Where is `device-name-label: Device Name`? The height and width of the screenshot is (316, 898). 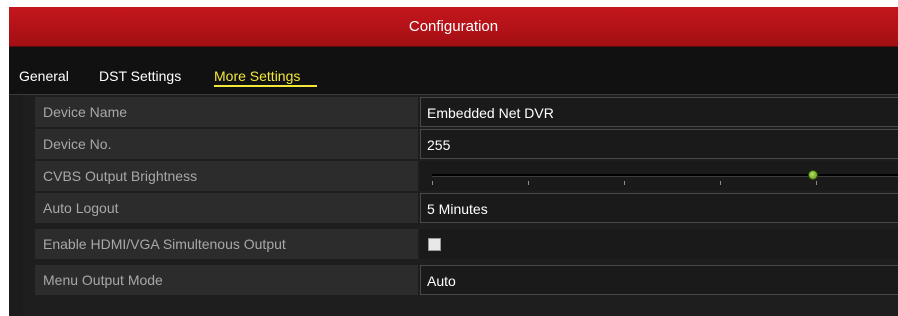 device-name-label: Device Name is located at coordinates (226, 112).